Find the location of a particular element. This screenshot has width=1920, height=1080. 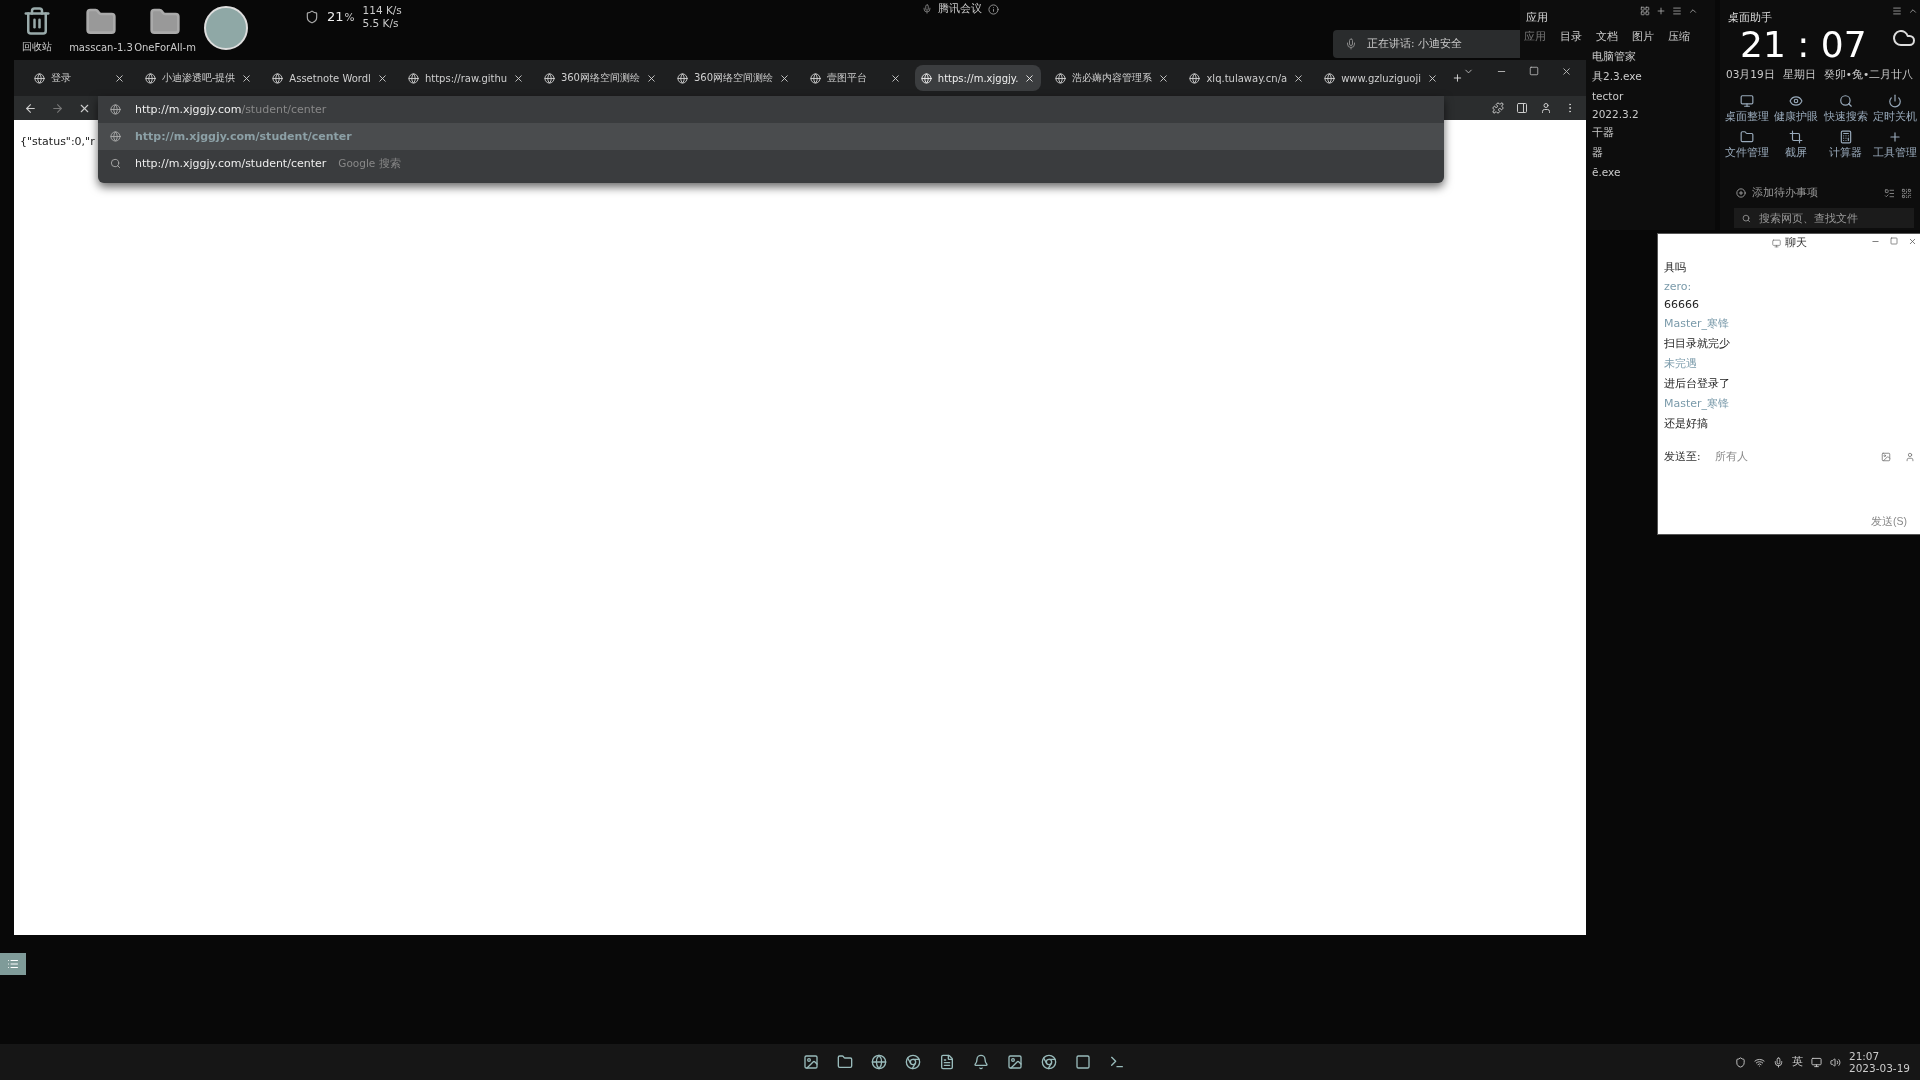

send-button: 发送(S) is located at coordinates (1889, 522).